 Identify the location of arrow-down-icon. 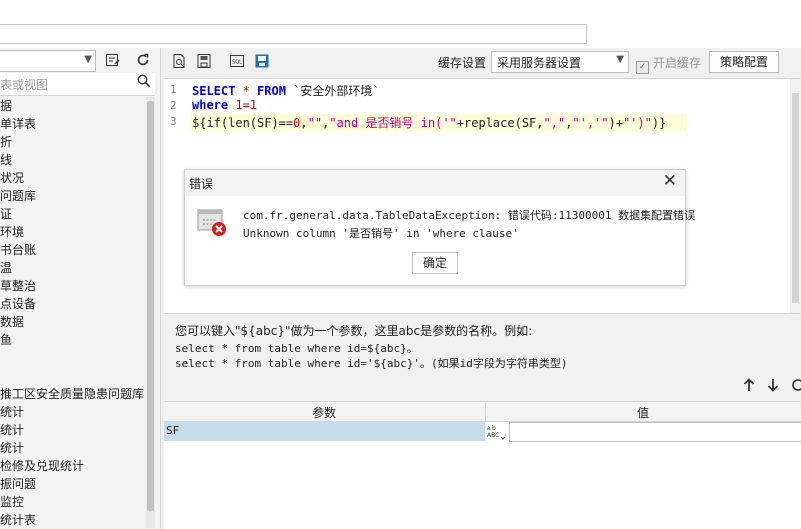
(773, 387).